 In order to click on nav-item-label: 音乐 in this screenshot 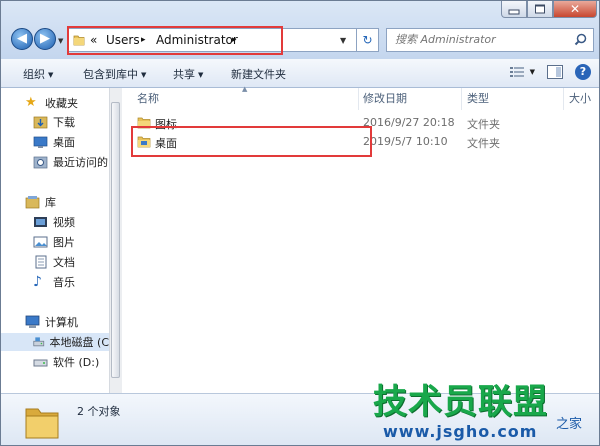, I will do `click(64, 282)`.